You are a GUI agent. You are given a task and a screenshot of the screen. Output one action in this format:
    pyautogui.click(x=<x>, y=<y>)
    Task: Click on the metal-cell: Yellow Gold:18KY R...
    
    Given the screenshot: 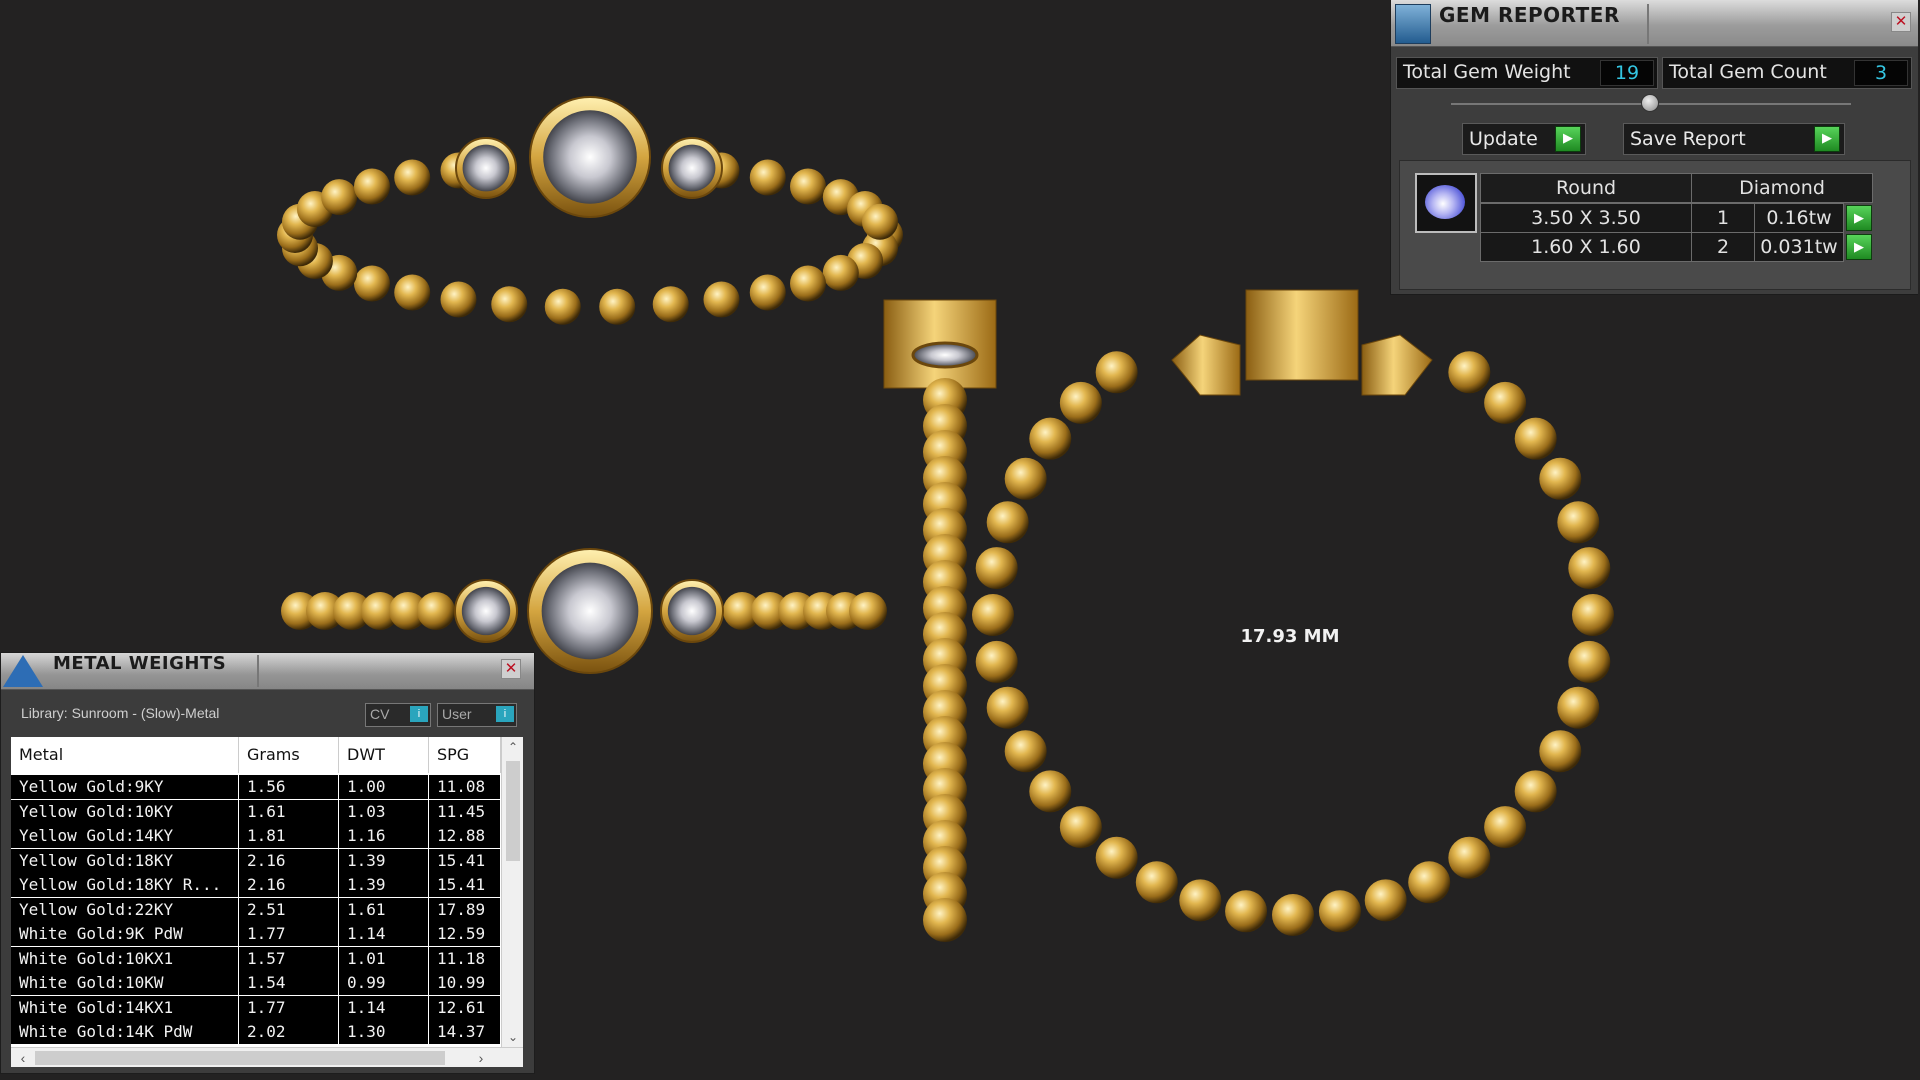 What is the action you would take?
    pyautogui.click(x=125, y=885)
    